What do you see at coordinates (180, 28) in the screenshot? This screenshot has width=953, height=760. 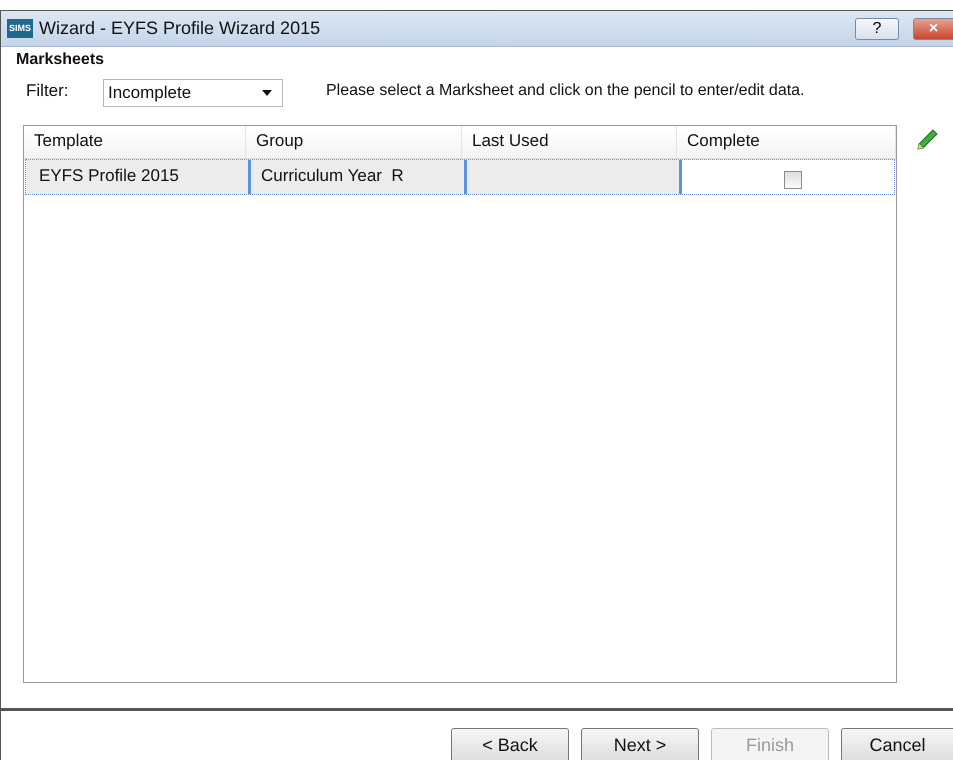 I see `window-title: Wizard - EYFS Profile Wizard 2015` at bounding box center [180, 28].